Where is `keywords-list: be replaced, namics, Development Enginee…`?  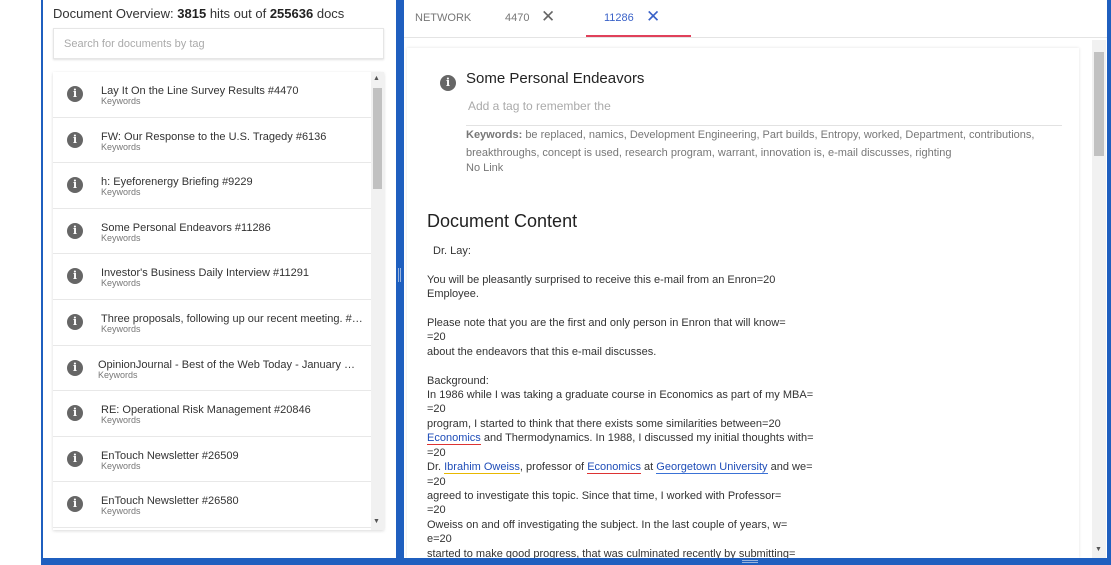 keywords-list: be replaced, namics, Development Enginee… is located at coordinates (750, 144).